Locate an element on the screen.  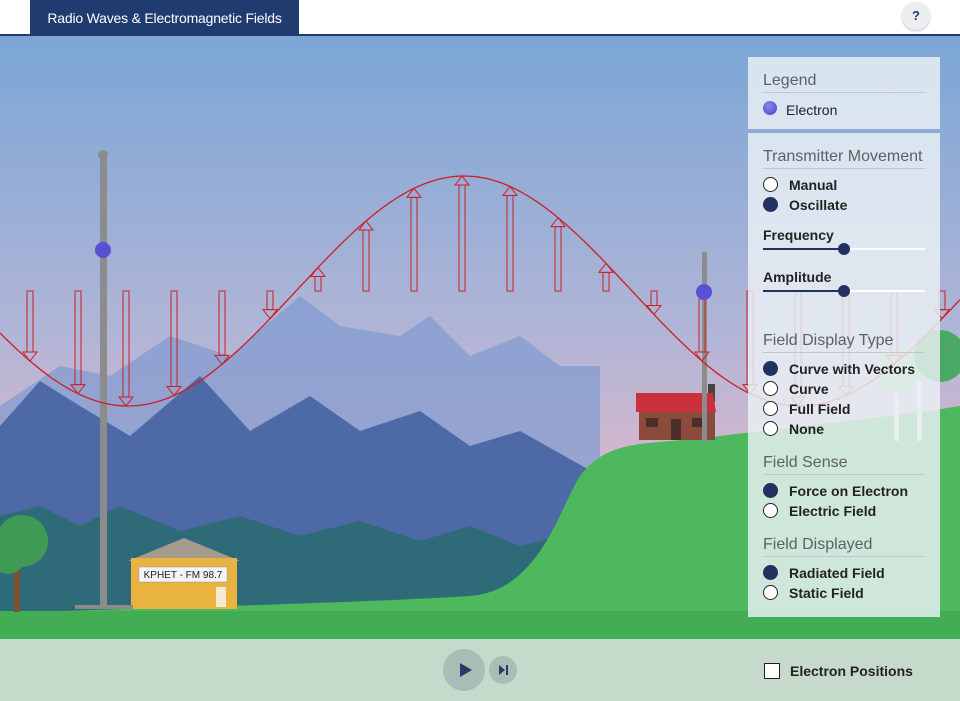
step-icon is located at coordinates (502, 670).